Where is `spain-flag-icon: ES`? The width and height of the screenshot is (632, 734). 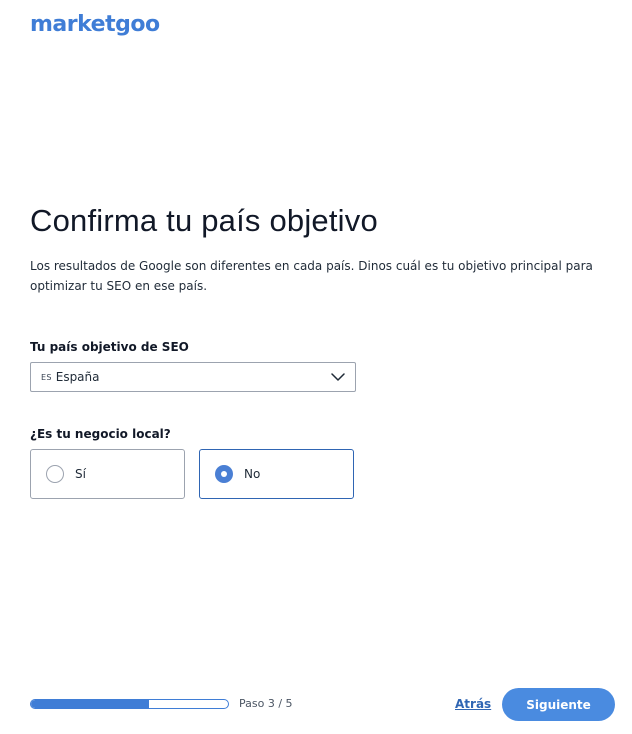
spain-flag-icon: ES is located at coordinates (46, 377).